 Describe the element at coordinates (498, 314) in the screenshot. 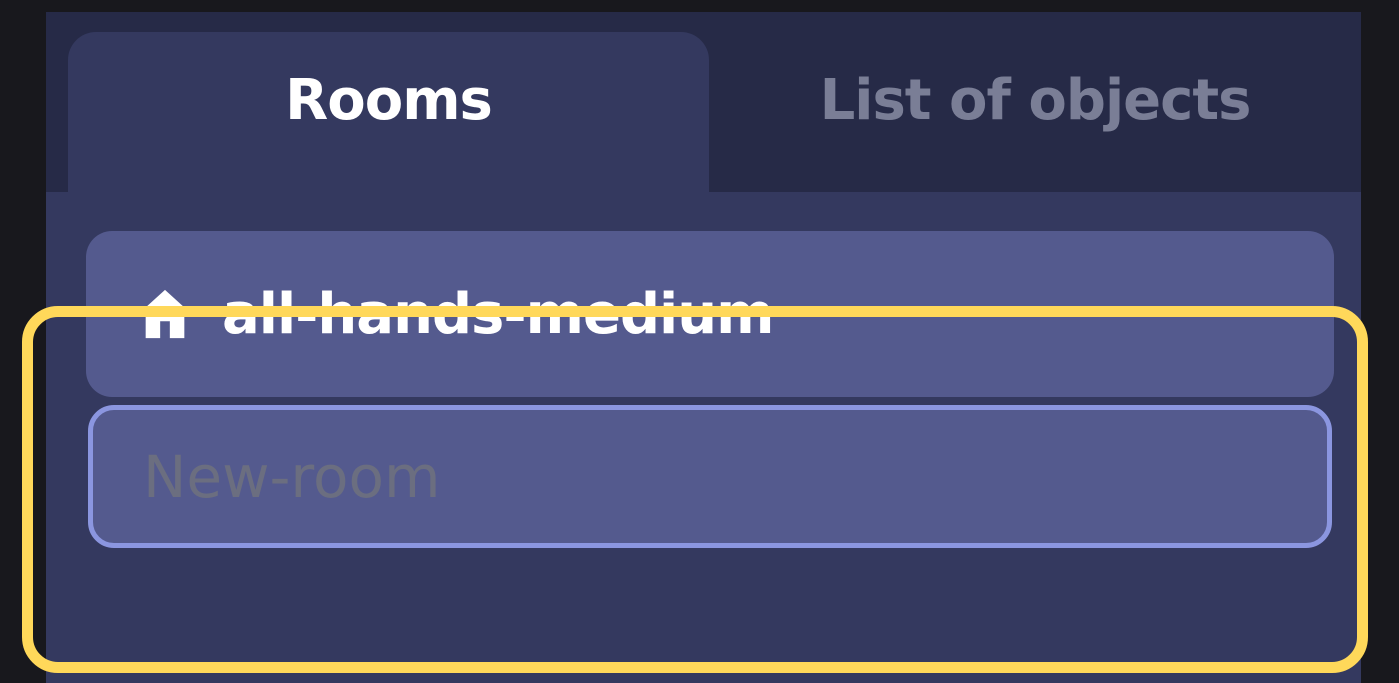

I see `room-name: all-hands-medium` at that location.